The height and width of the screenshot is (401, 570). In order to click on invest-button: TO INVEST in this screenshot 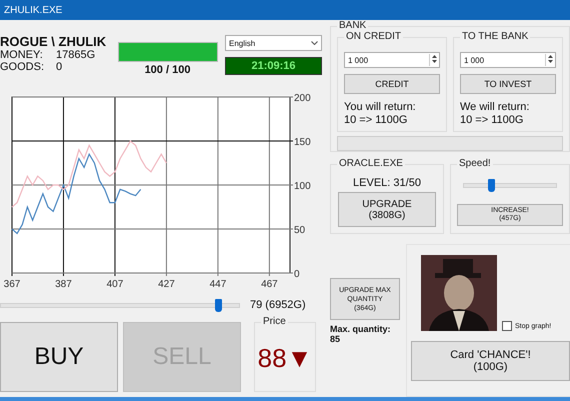, I will do `click(508, 84)`.